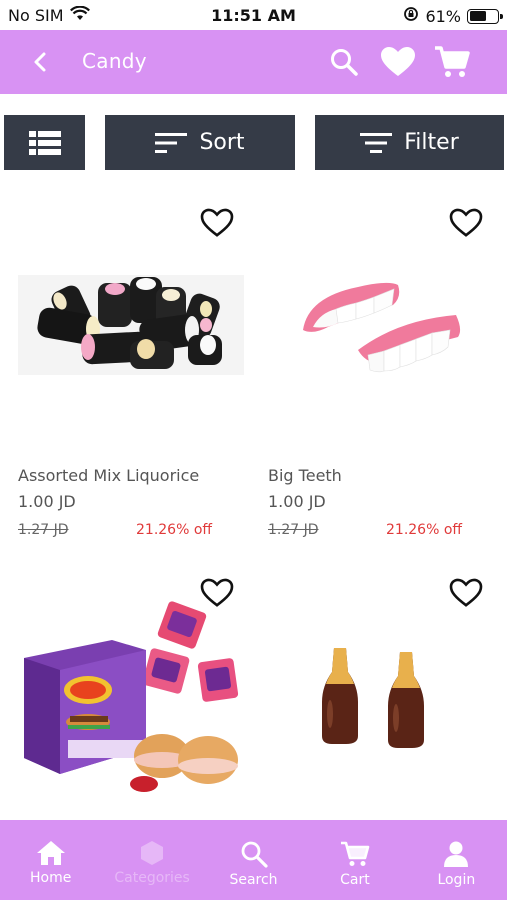  What do you see at coordinates (114, 61) in the screenshot?
I see `page-title: Candy` at bounding box center [114, 61].